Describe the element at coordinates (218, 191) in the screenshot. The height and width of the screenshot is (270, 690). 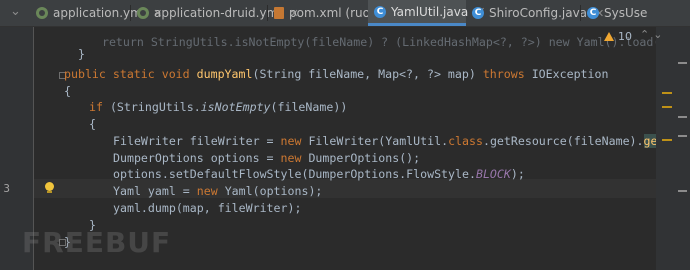
I see `code-line-9: Yaml yaml = new Yaml(options);` at that location.